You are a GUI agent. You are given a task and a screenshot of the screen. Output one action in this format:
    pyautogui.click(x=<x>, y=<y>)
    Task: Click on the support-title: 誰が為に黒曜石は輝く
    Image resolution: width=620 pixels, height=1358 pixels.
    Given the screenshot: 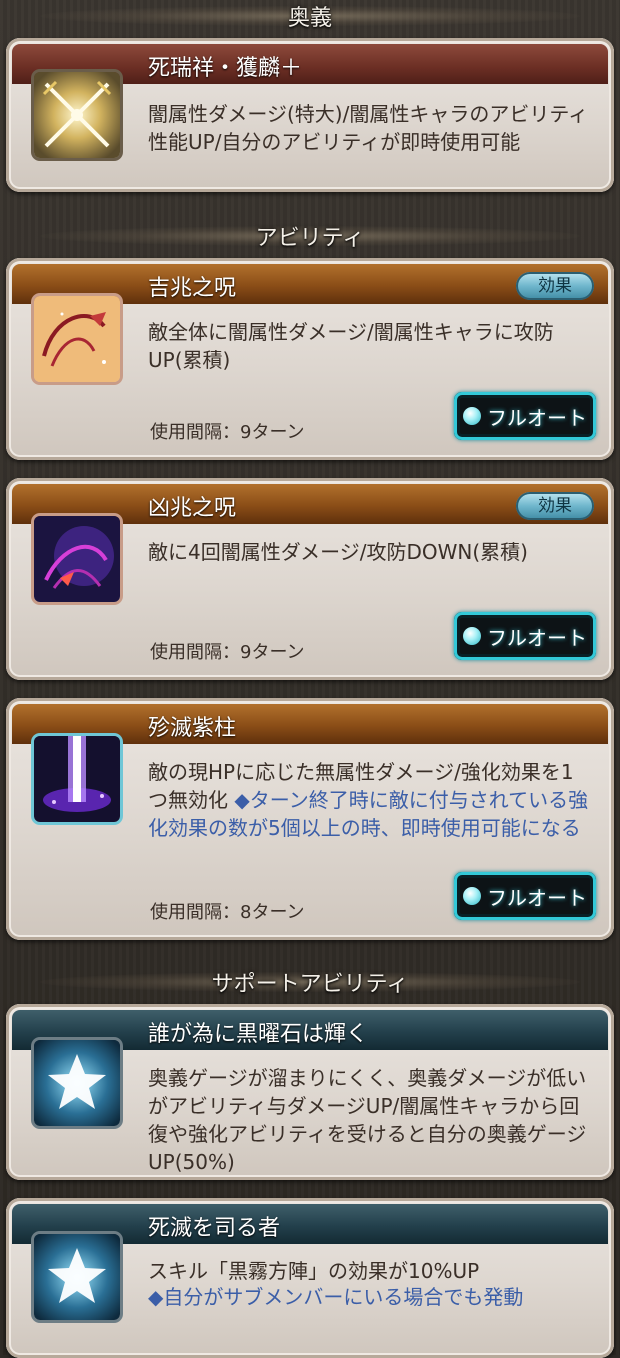 What is the action you would take?
    pyautogui.click(x=258, y=1034)
    